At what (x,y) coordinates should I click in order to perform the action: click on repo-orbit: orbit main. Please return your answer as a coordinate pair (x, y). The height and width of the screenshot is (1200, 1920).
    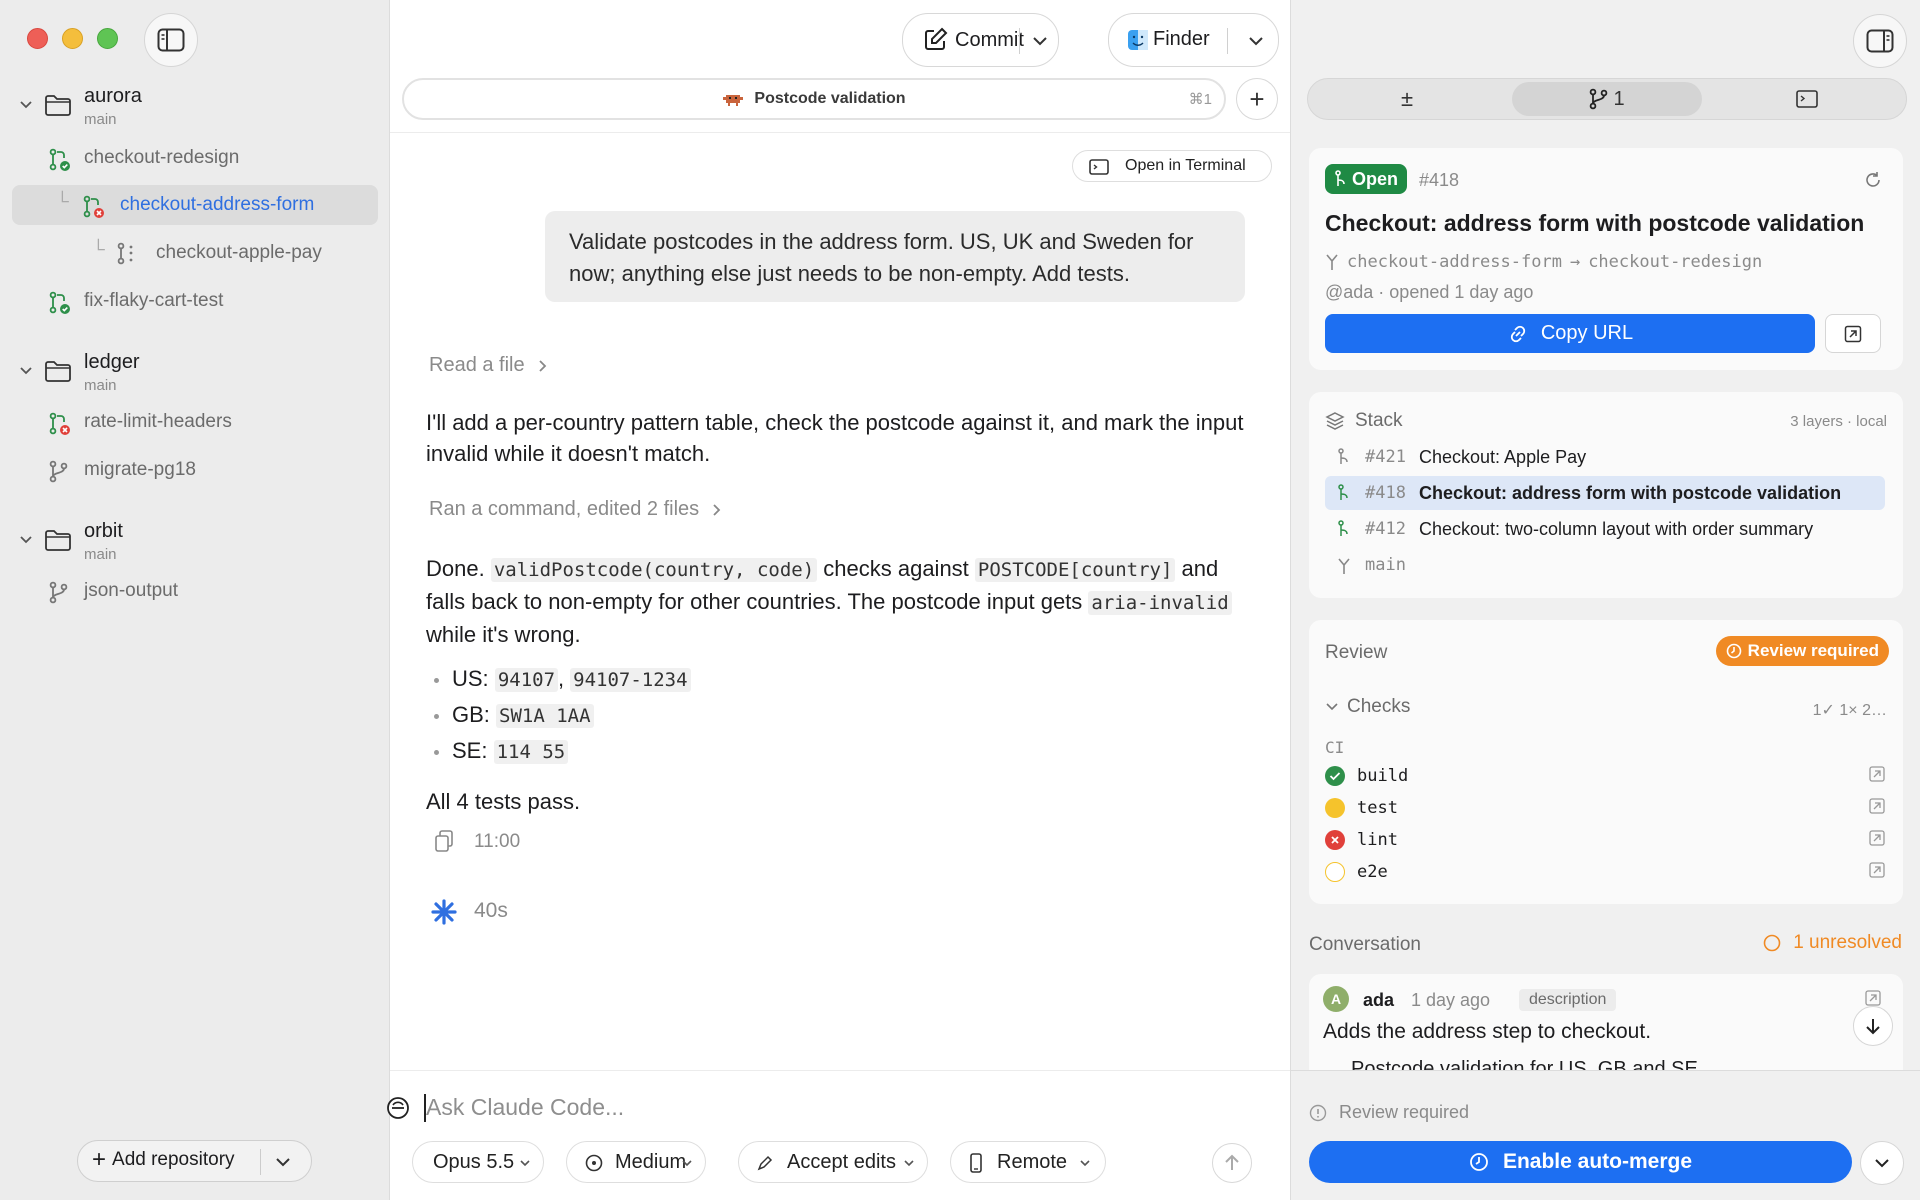
    Looking at the image, I should click on (195, 542).